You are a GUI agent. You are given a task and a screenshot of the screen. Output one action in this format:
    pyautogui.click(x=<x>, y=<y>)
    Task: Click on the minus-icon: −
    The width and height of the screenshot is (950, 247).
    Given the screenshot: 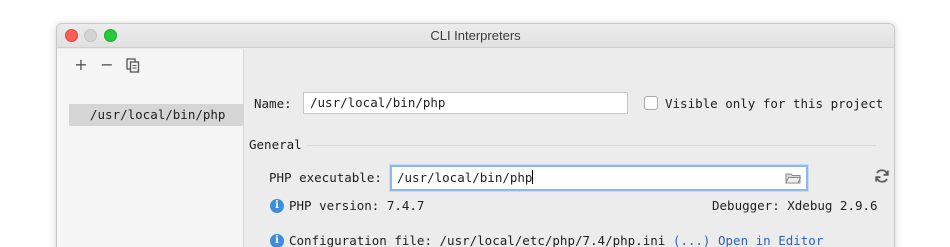 What is the action you would take?
    pyautogui.click(x=107, y=64)
    